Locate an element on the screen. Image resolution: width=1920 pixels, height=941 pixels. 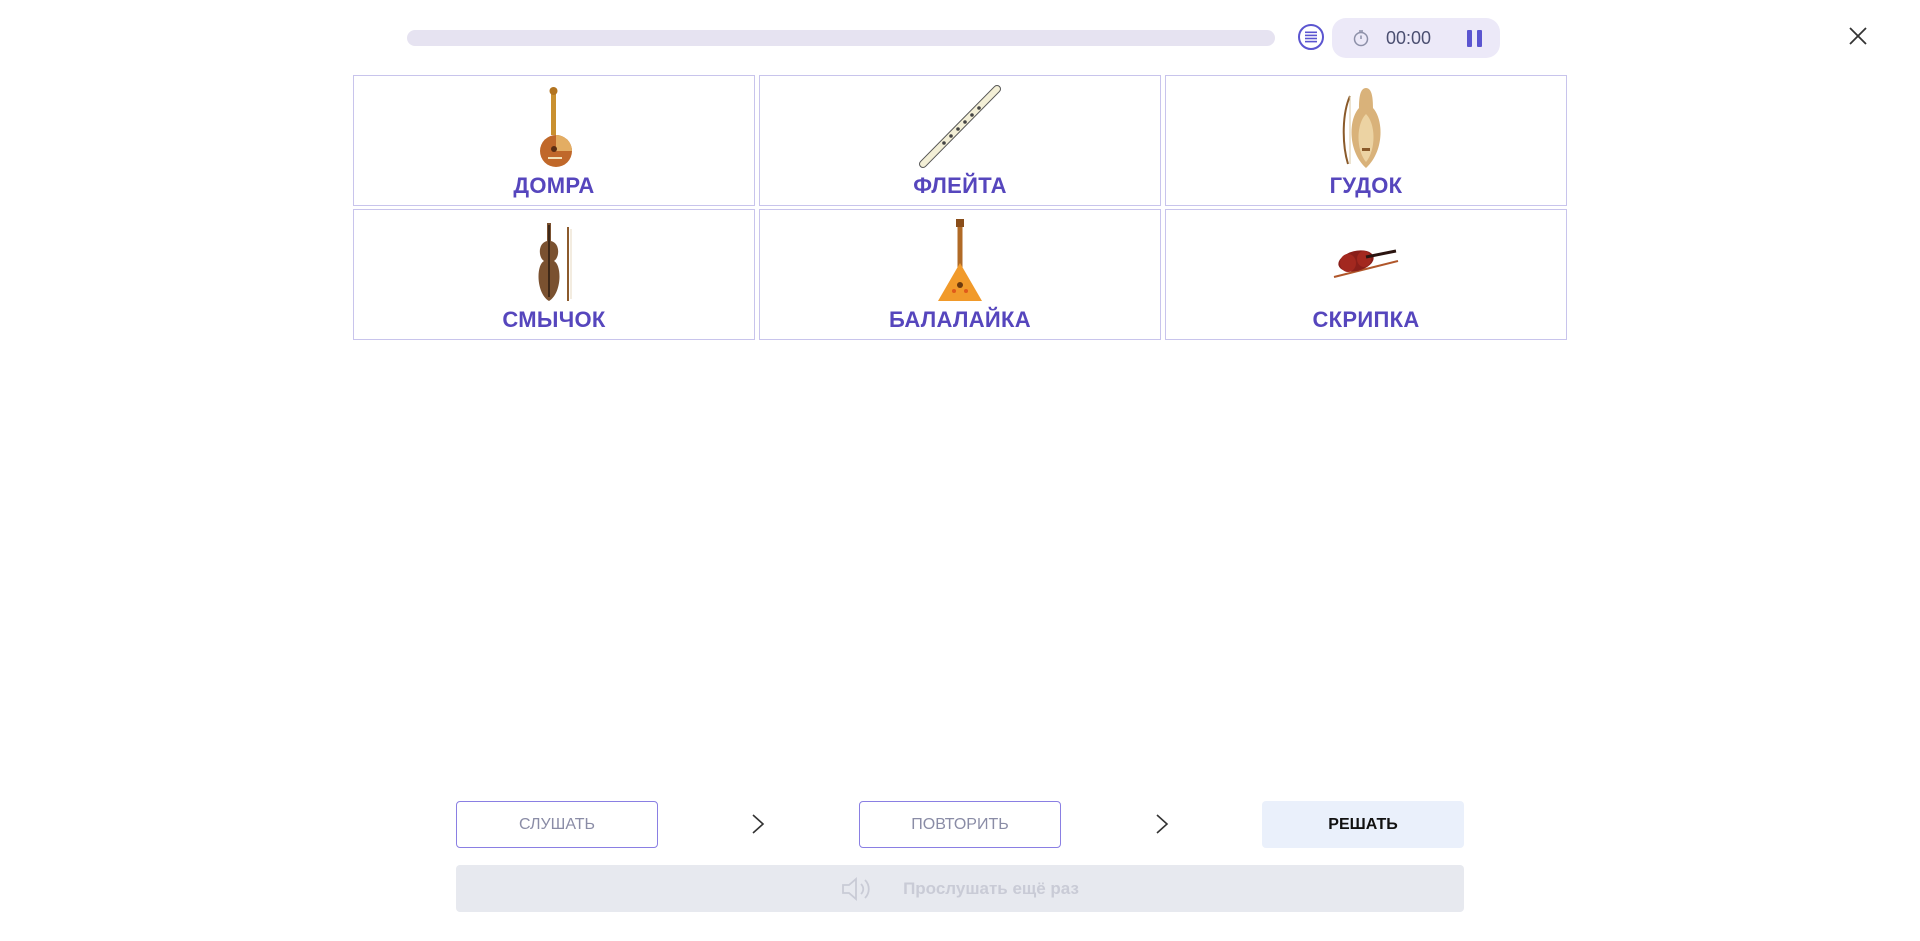
listen-button: СЛУШАТЬ is located at coordinates (557, 824).